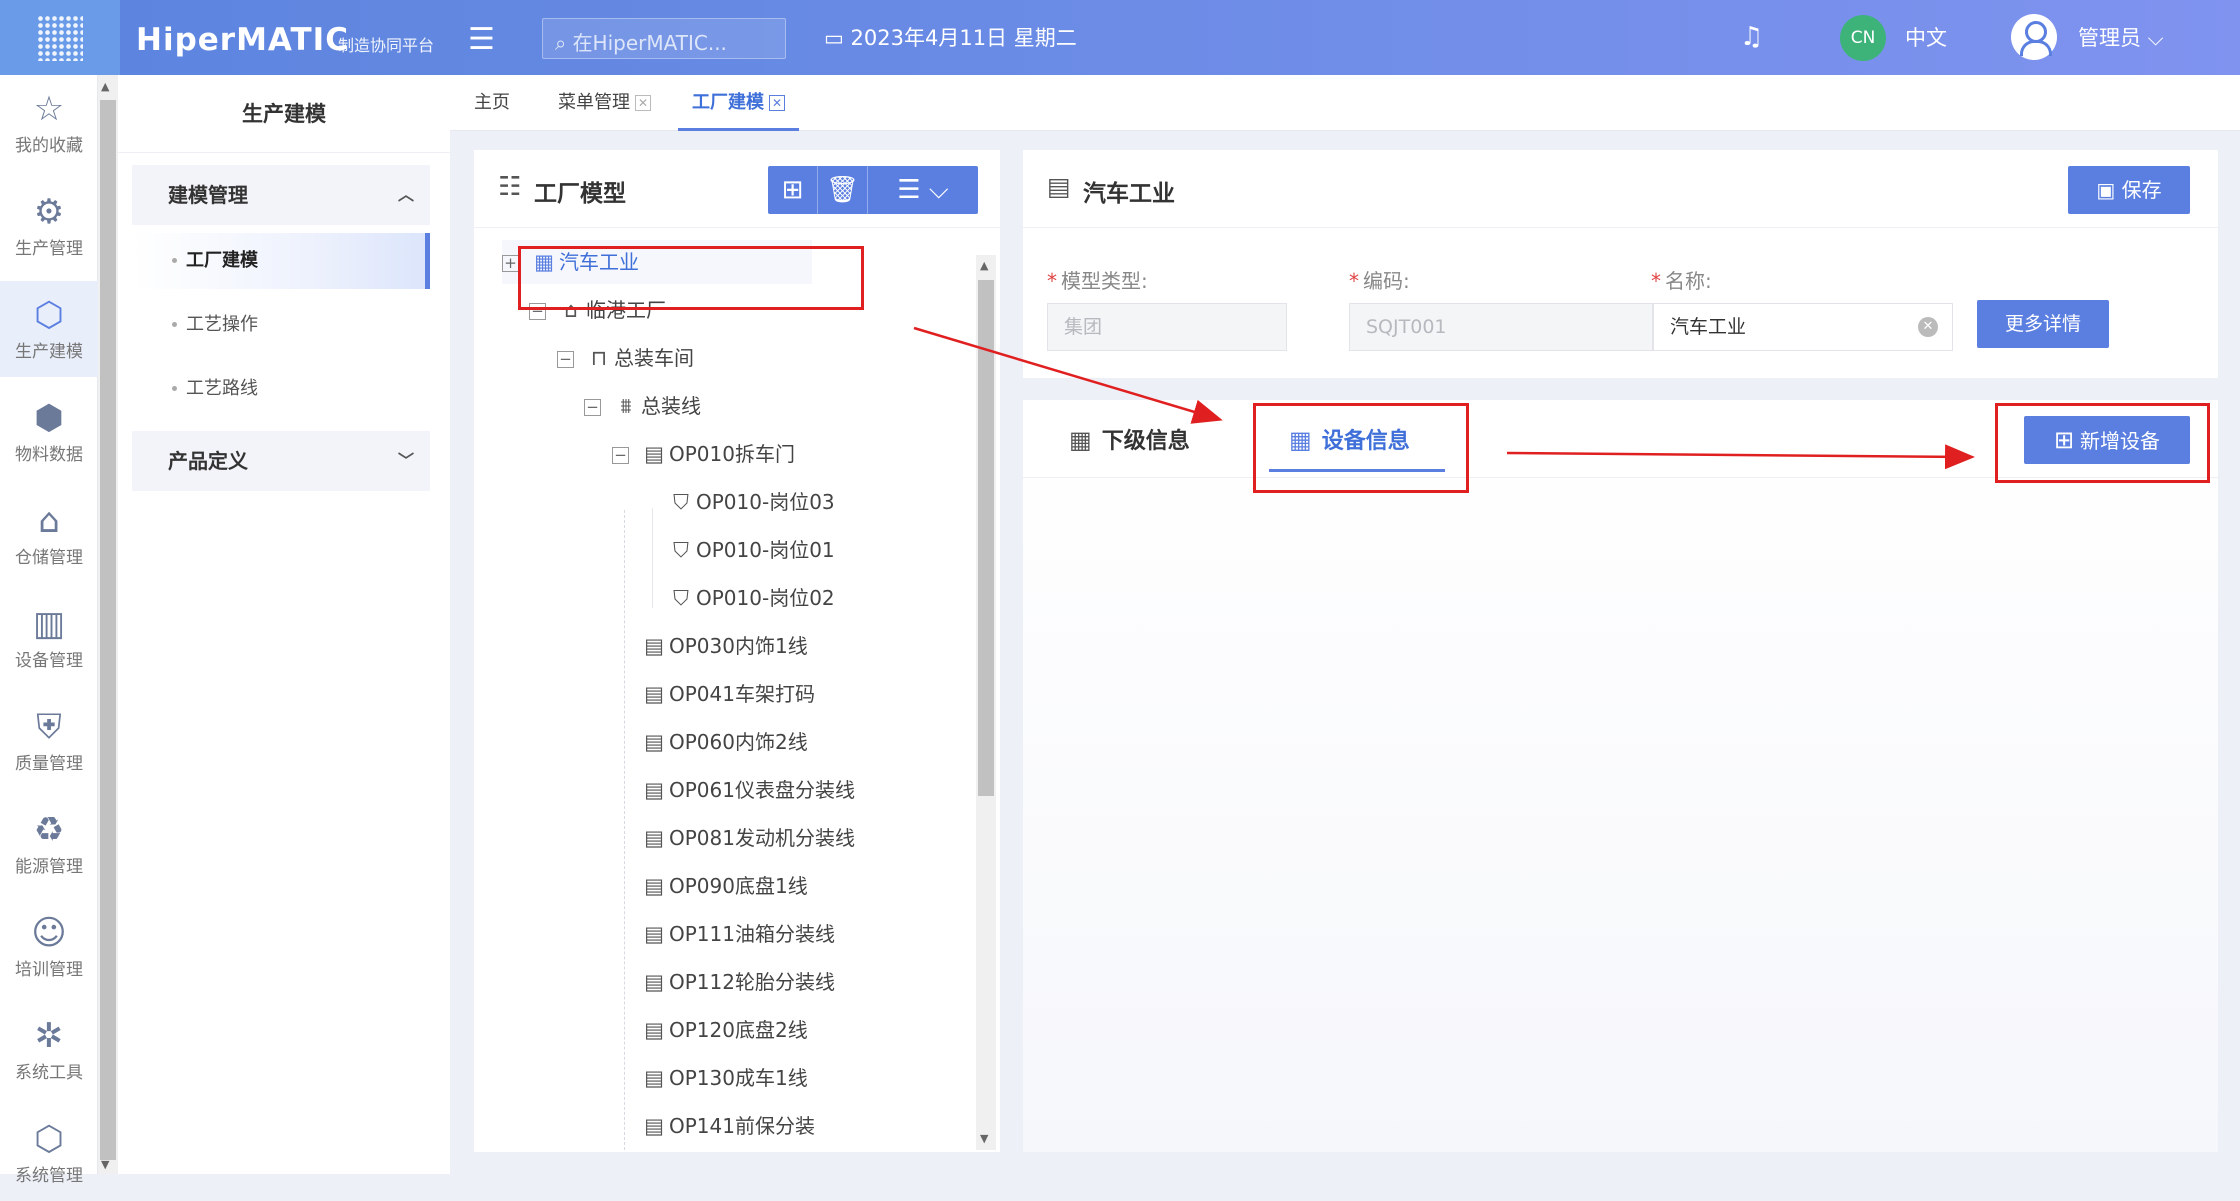 The width and height of the screenshot is (2240, 1201). What do you see at coordinates (49, 867) in the screenshot?
I see `nav-item-label: 能源管理` at bounding box center [49, 867].